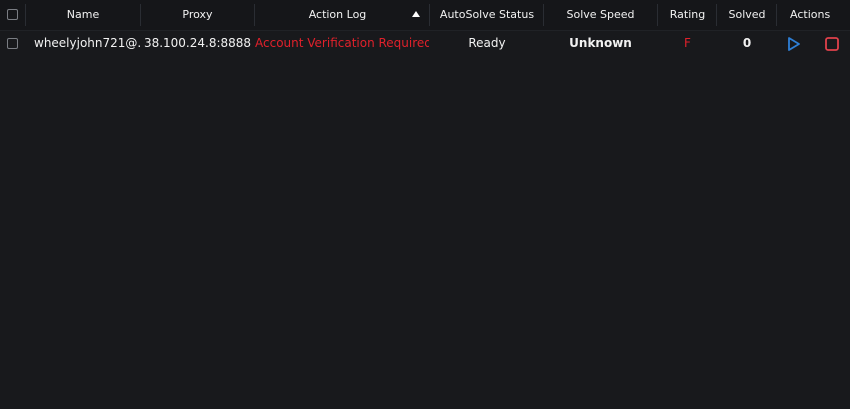 The image size is (850, 409). I want to click on column-separator, so click(776, 15).